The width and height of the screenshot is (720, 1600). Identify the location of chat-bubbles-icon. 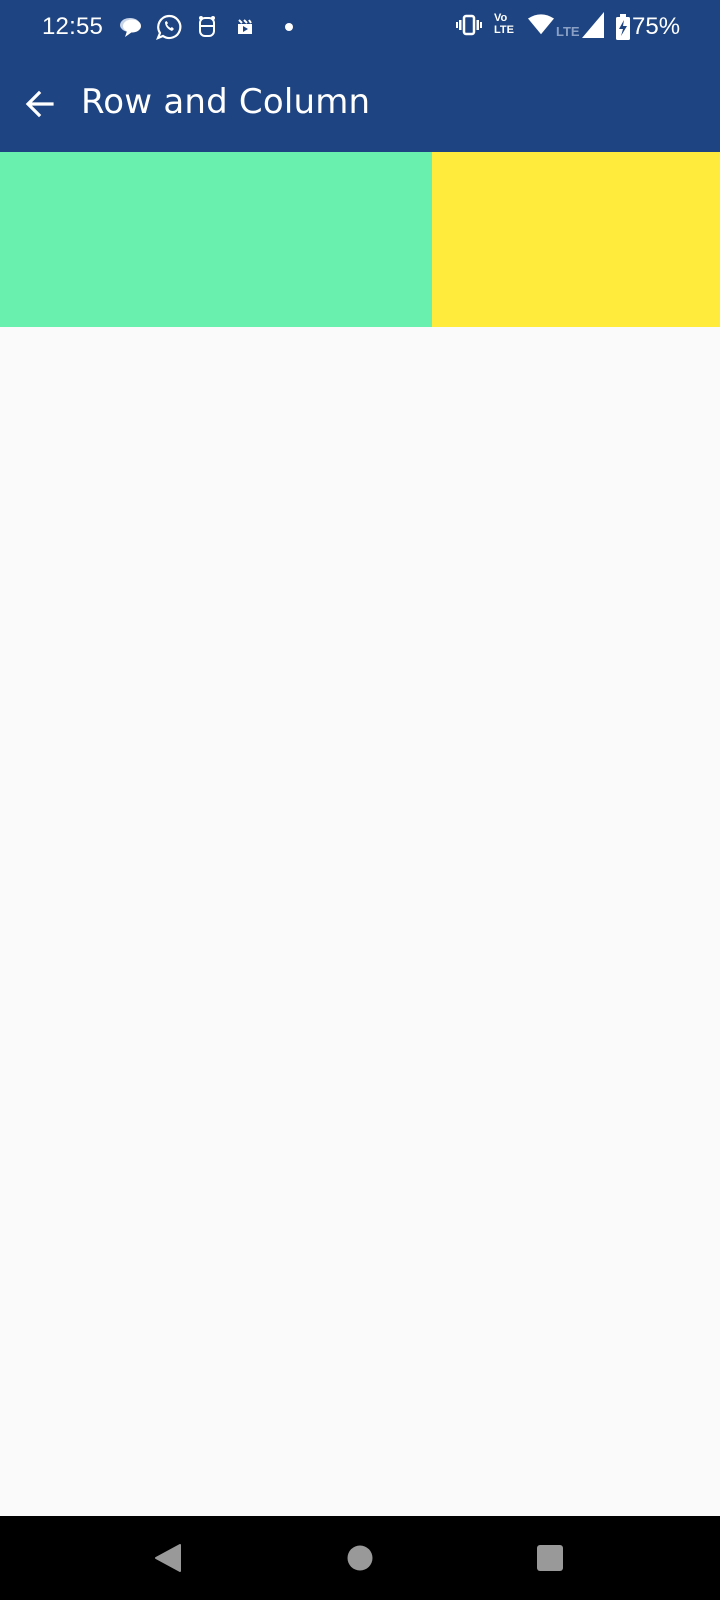
(131, 27).